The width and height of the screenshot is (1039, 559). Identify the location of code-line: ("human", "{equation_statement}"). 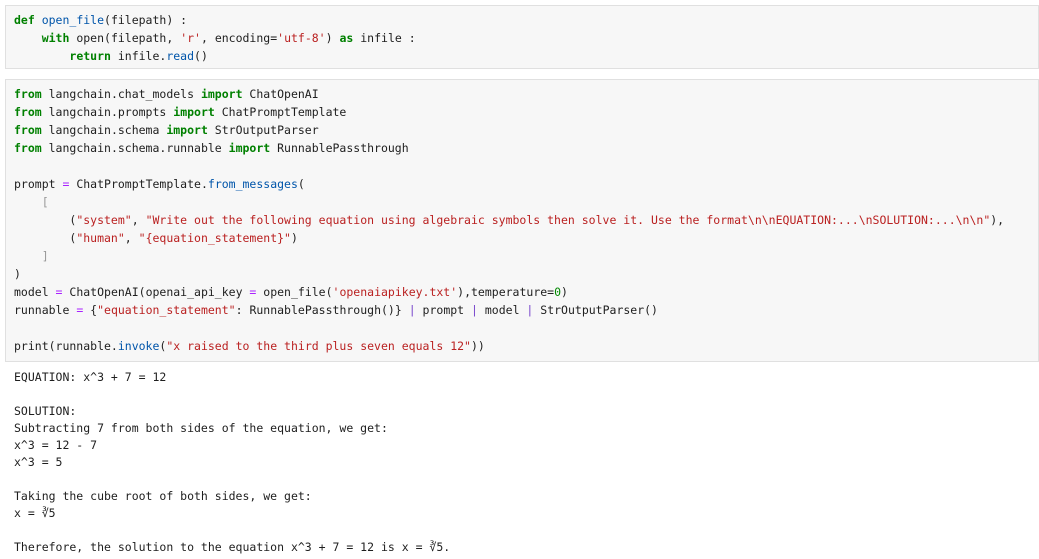
(156, 238).